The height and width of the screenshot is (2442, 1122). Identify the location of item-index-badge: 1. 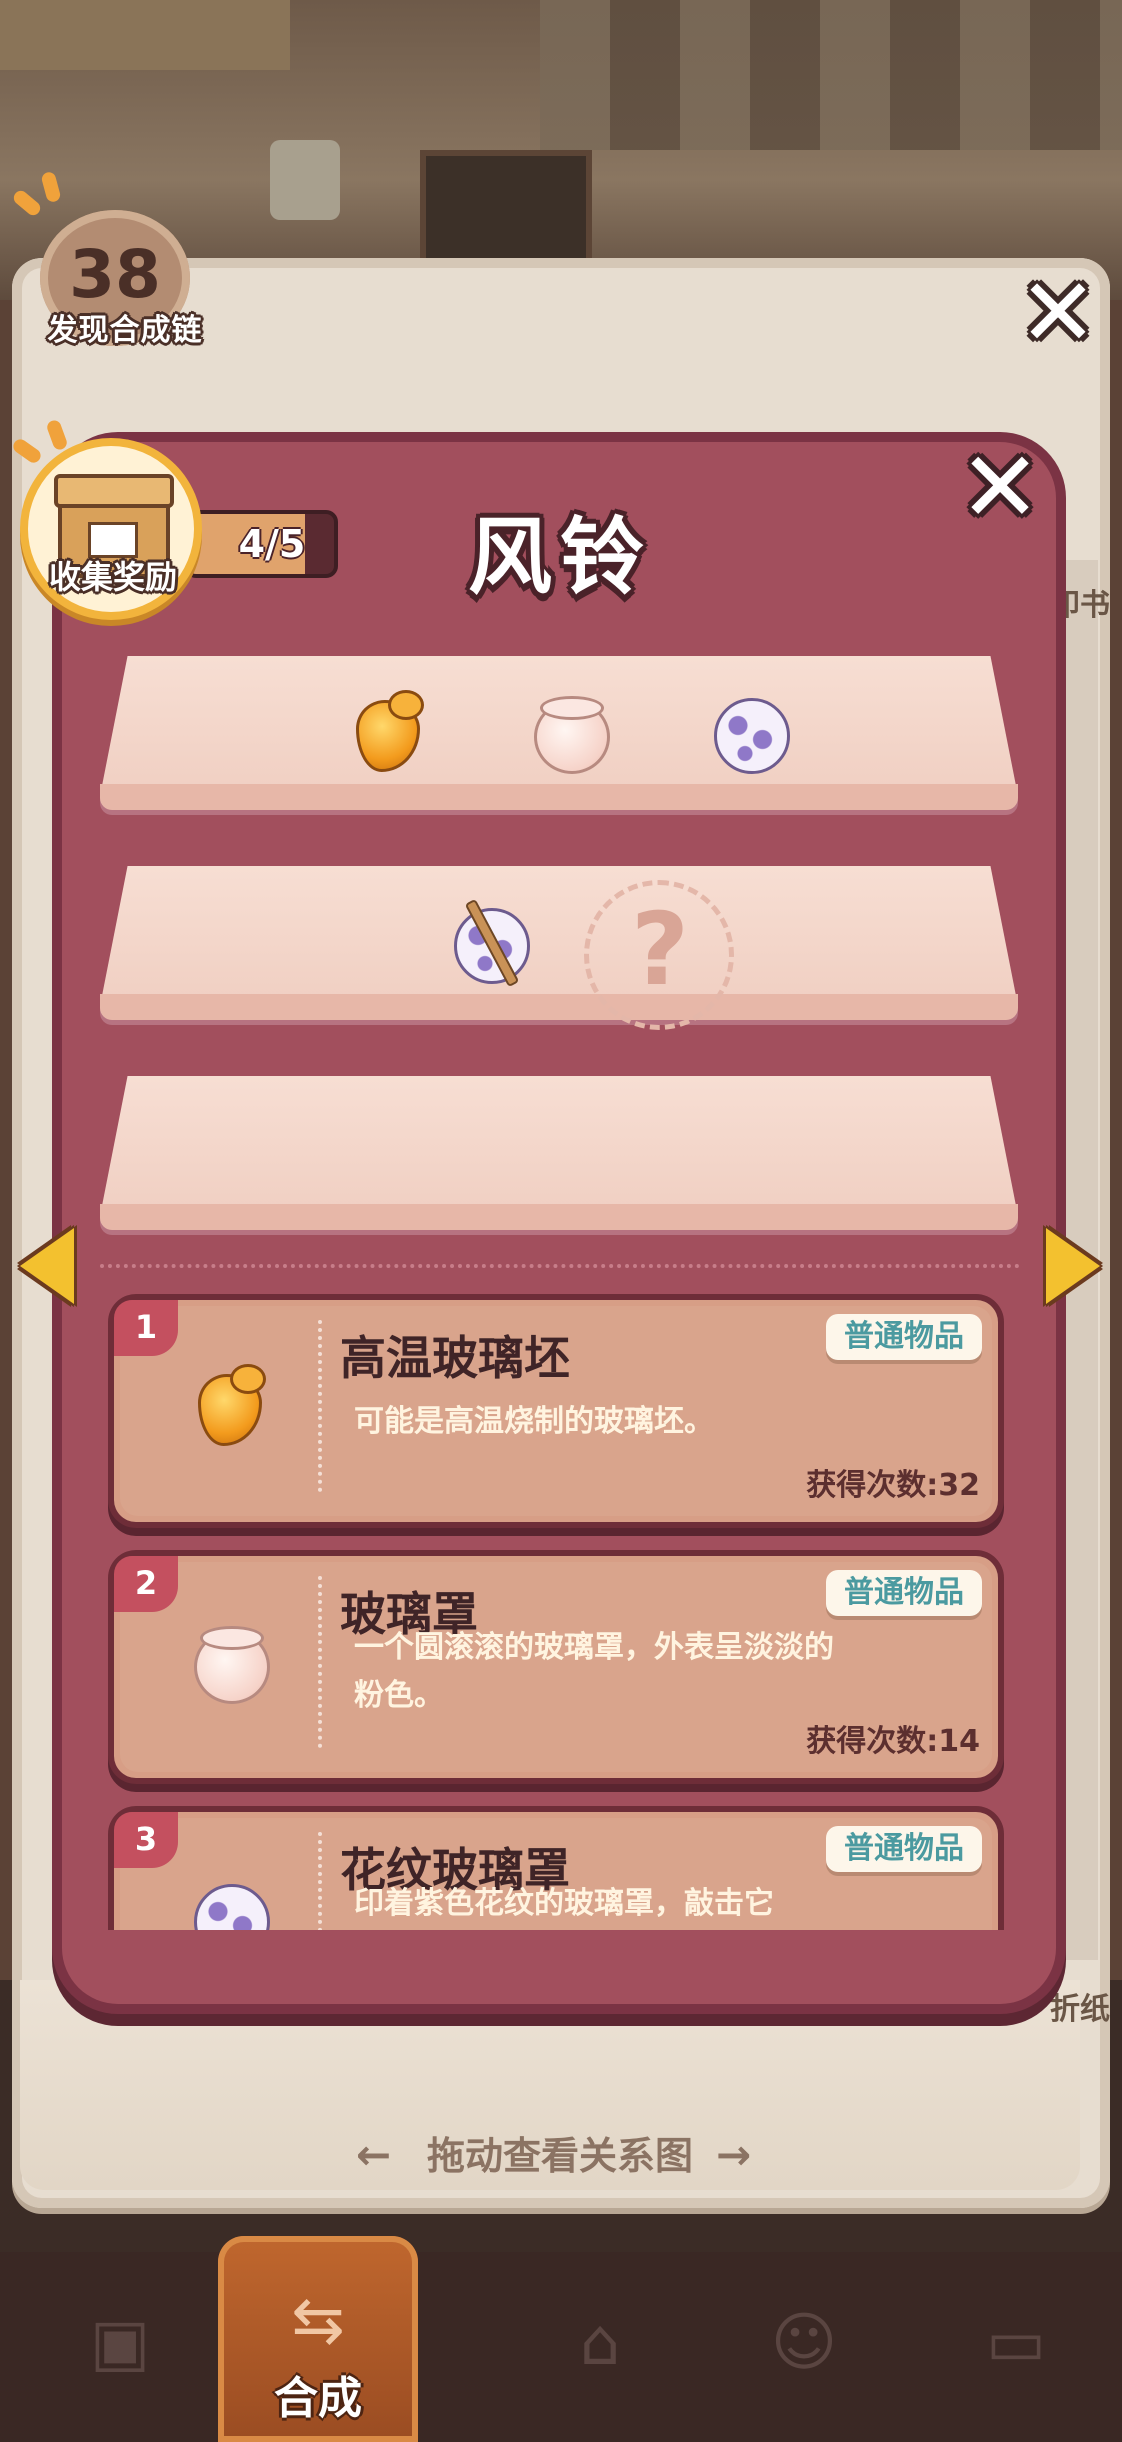
(146, 1328).